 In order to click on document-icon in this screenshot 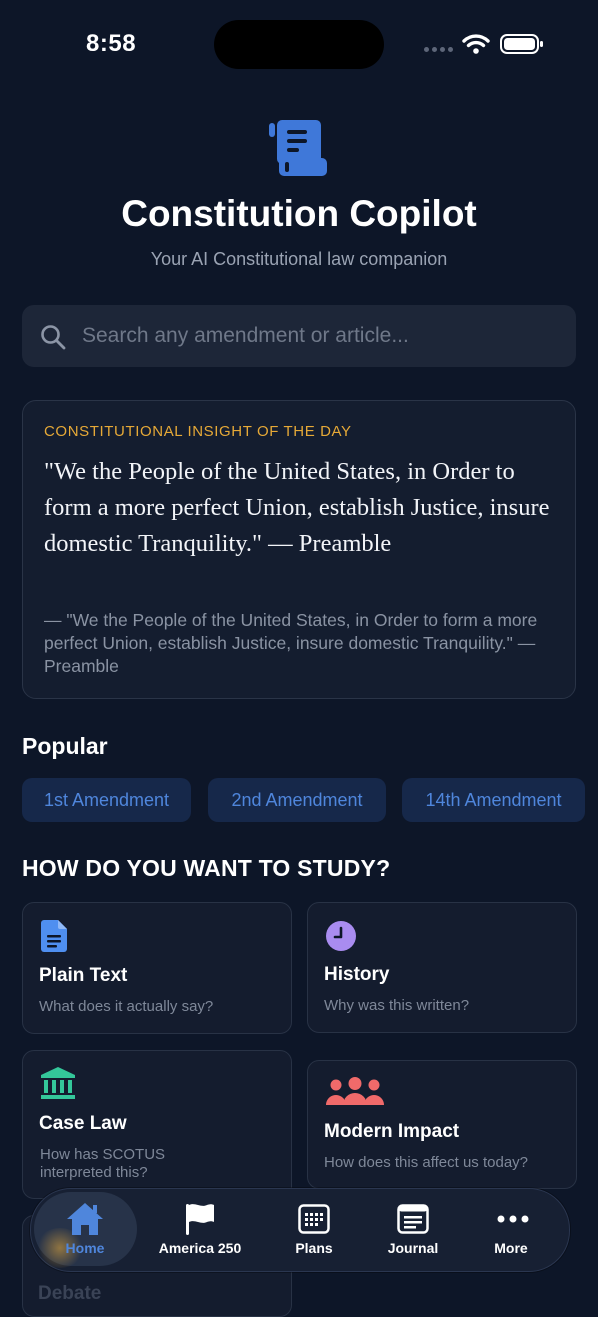, I will do `click(54, 936)`.